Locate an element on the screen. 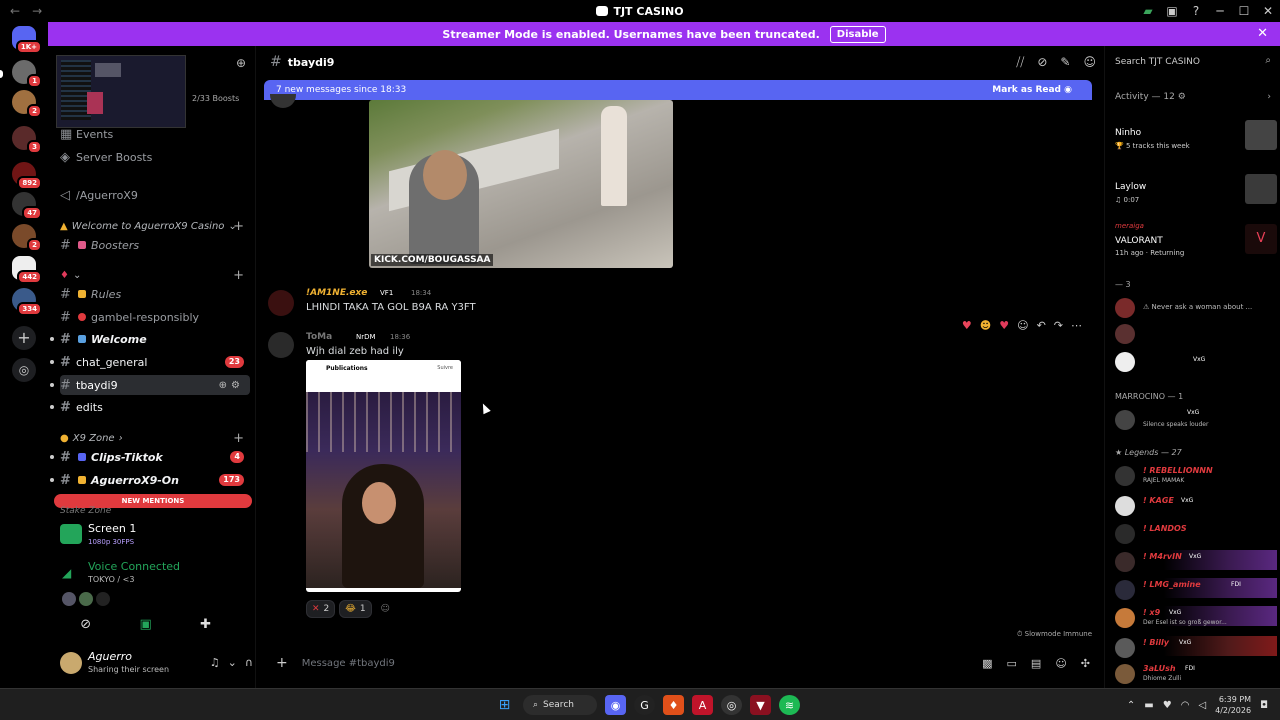 Image resolution: width=1280 pixels, height=720 pixels. sidebar-item-aguerrox9: ◁ /AguerroX9 is located at coordinates (155, 195).